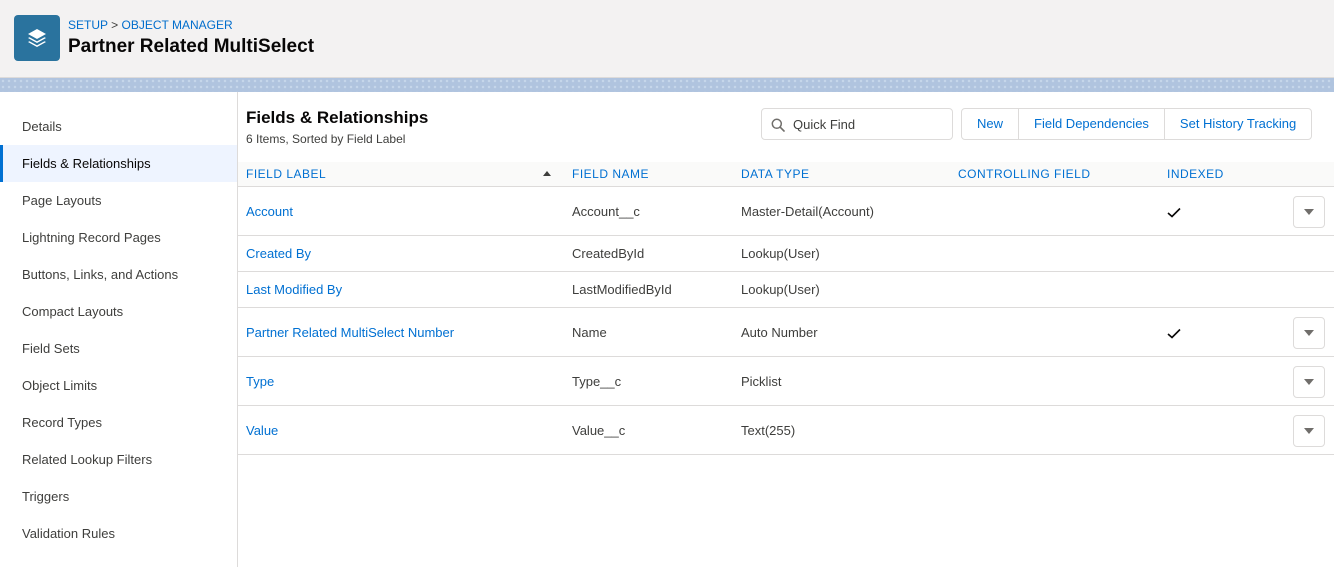 Image resolution: width=1334 pixels, height=567 pixels. I want to click on sidebar-item-validation-rules: Validation Rules, so click(118, 533).